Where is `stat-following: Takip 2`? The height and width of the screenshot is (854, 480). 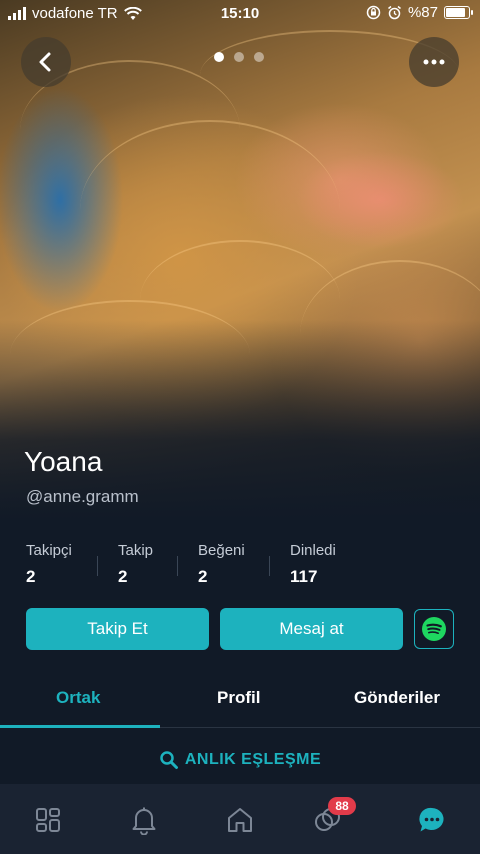
stat-following: Takip 2 is located at coordinates (135, 564).